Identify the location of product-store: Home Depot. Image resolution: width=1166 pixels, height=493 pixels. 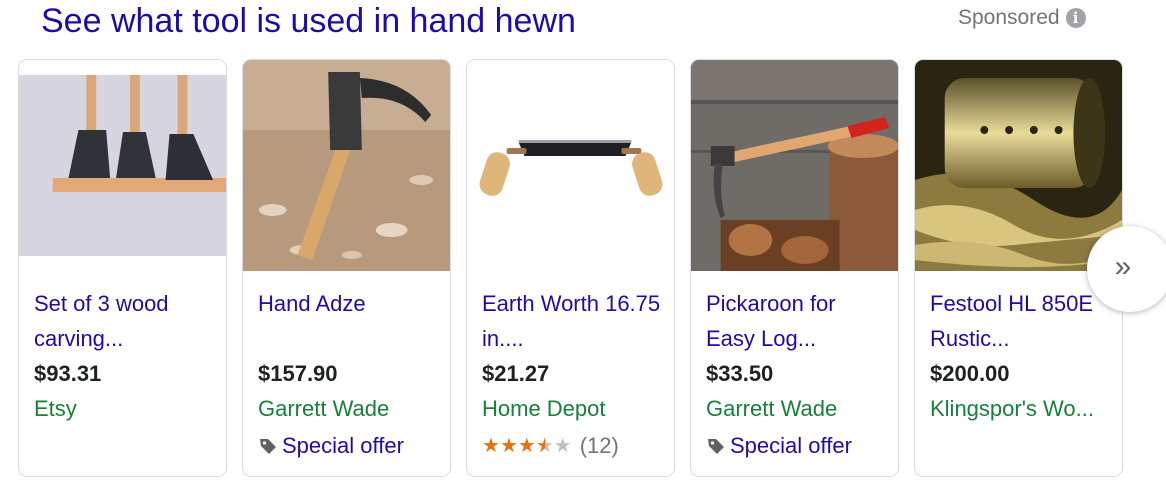
(544, 408).